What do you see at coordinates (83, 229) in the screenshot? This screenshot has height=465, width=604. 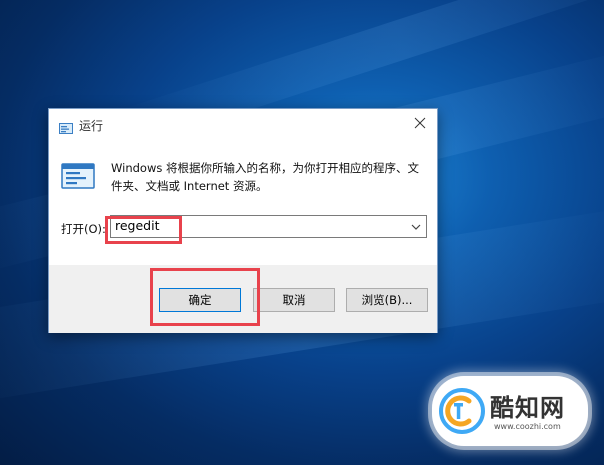 I see `open-label: 打开(O):` at bounding box center [83, 229].